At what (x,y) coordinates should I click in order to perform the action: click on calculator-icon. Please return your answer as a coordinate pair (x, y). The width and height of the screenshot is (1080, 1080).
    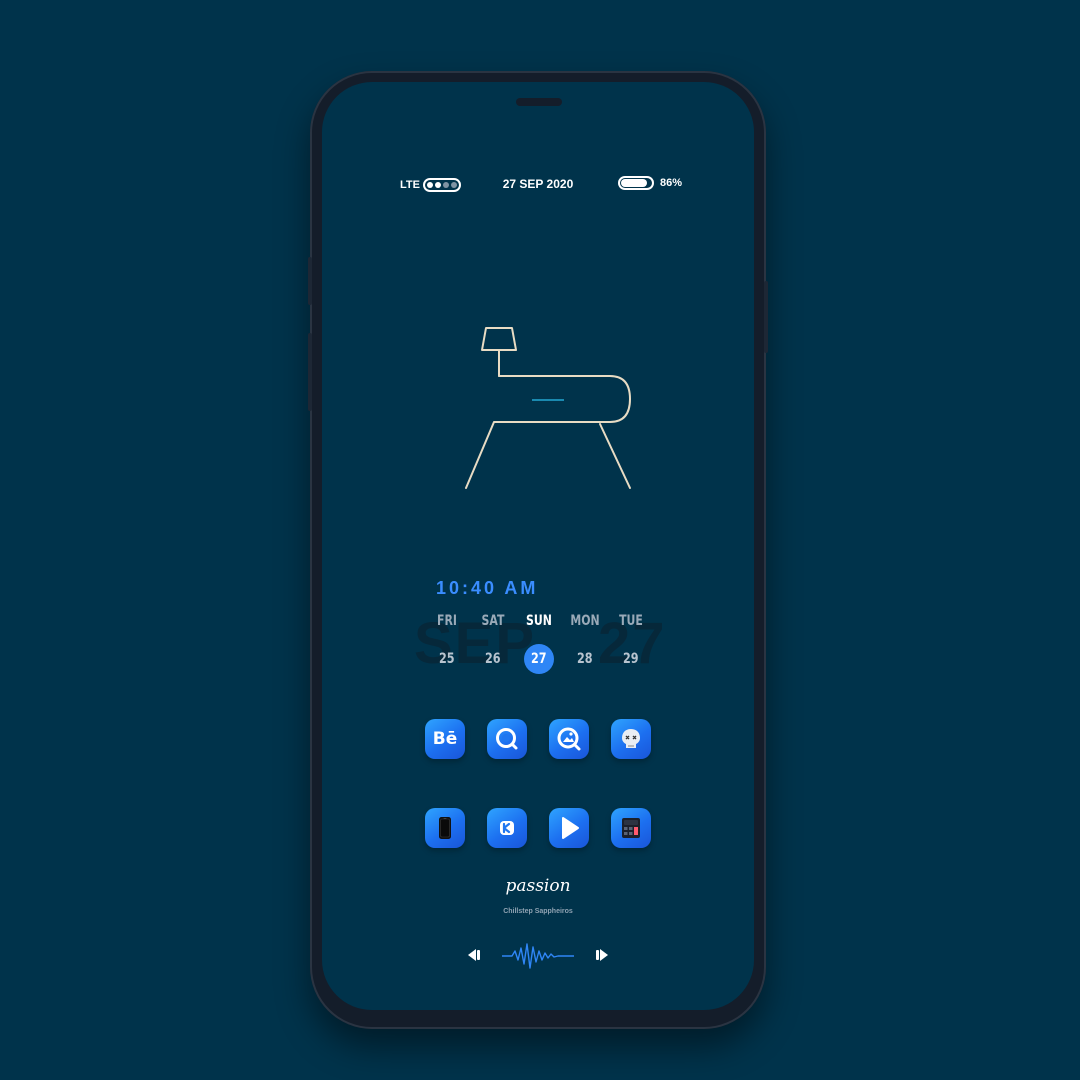
    Looking at the image, I should click on (631, 828).